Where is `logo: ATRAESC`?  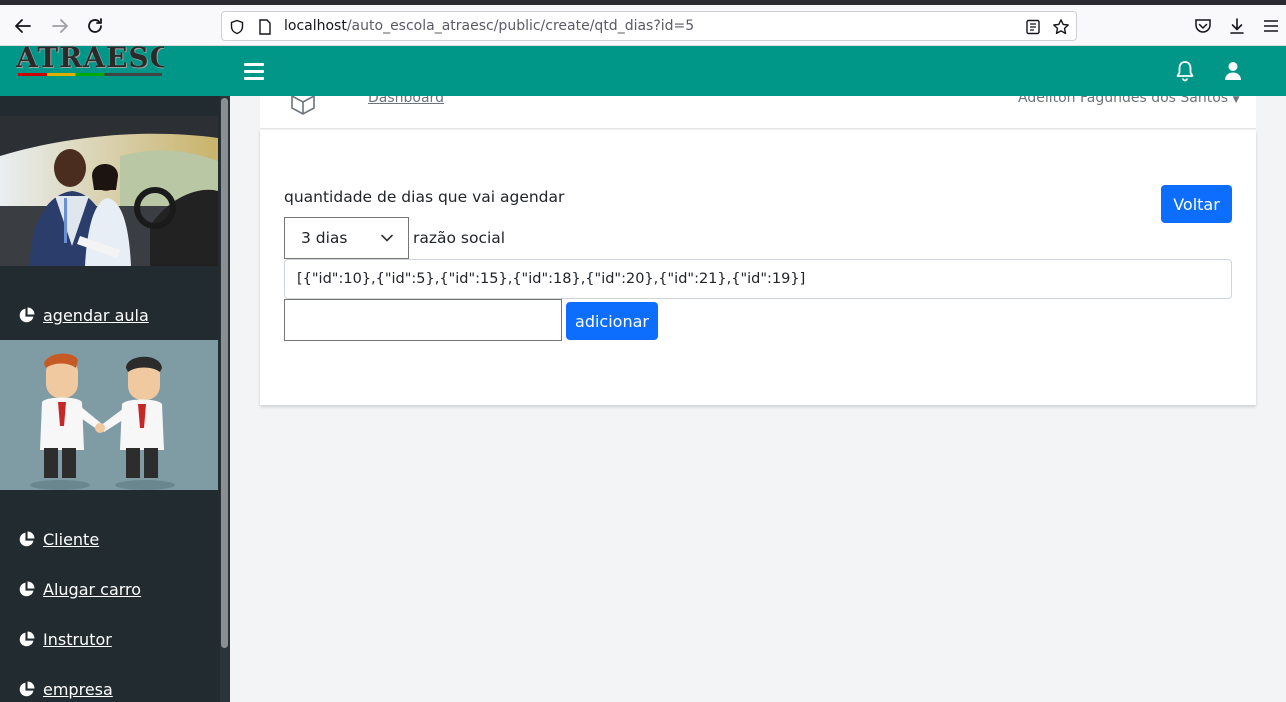 logo: ATRAESC is located at coordinates (90, 61).